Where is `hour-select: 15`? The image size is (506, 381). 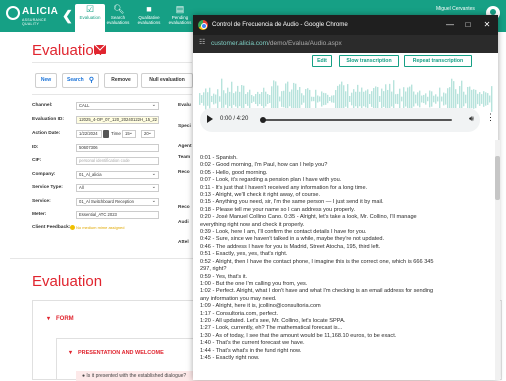
hour-select: 15 is located at coordinates (129, 134).